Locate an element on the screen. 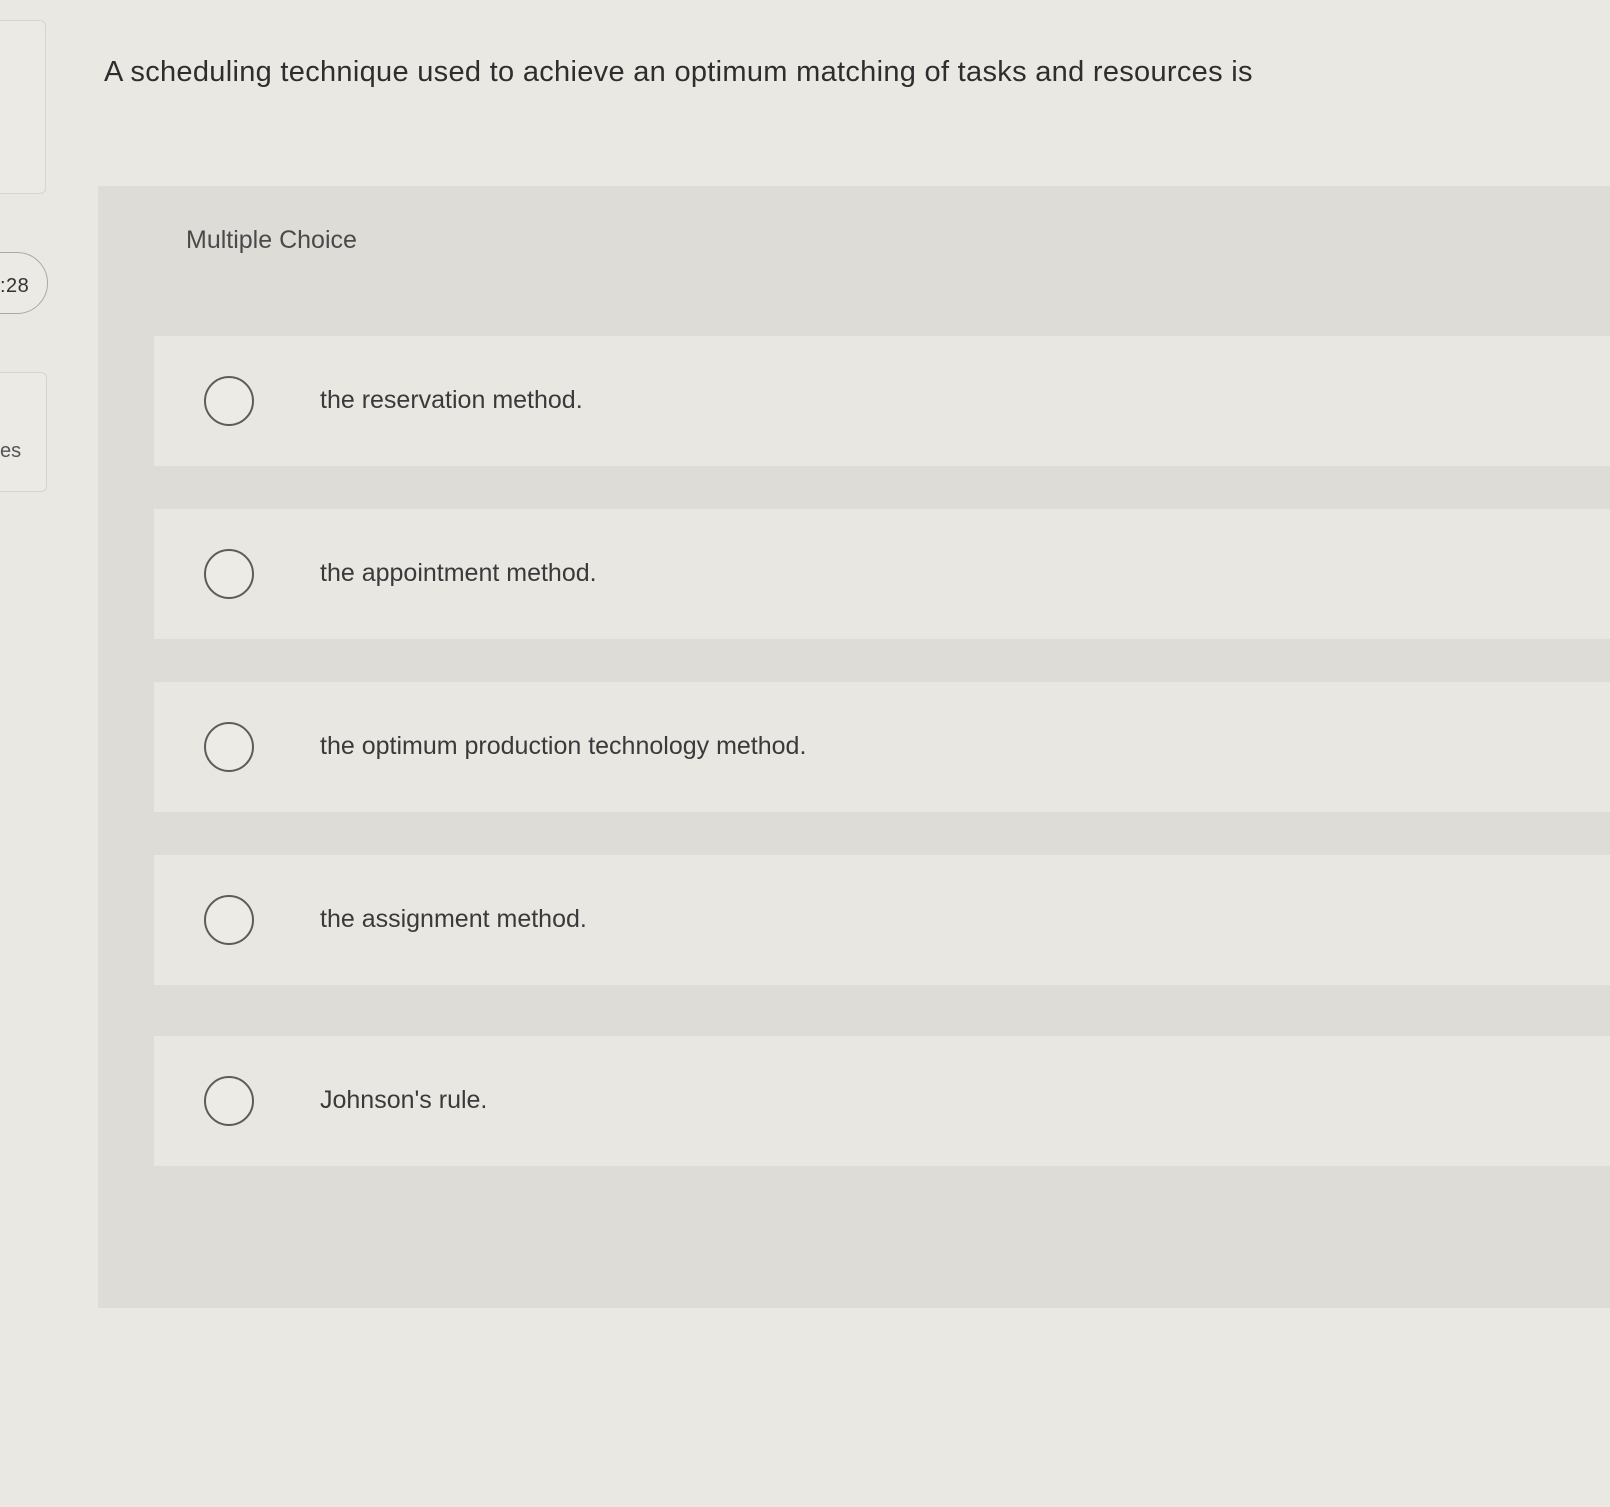  answer-option-label: the assignment method. is located at coordinates (453, 919).